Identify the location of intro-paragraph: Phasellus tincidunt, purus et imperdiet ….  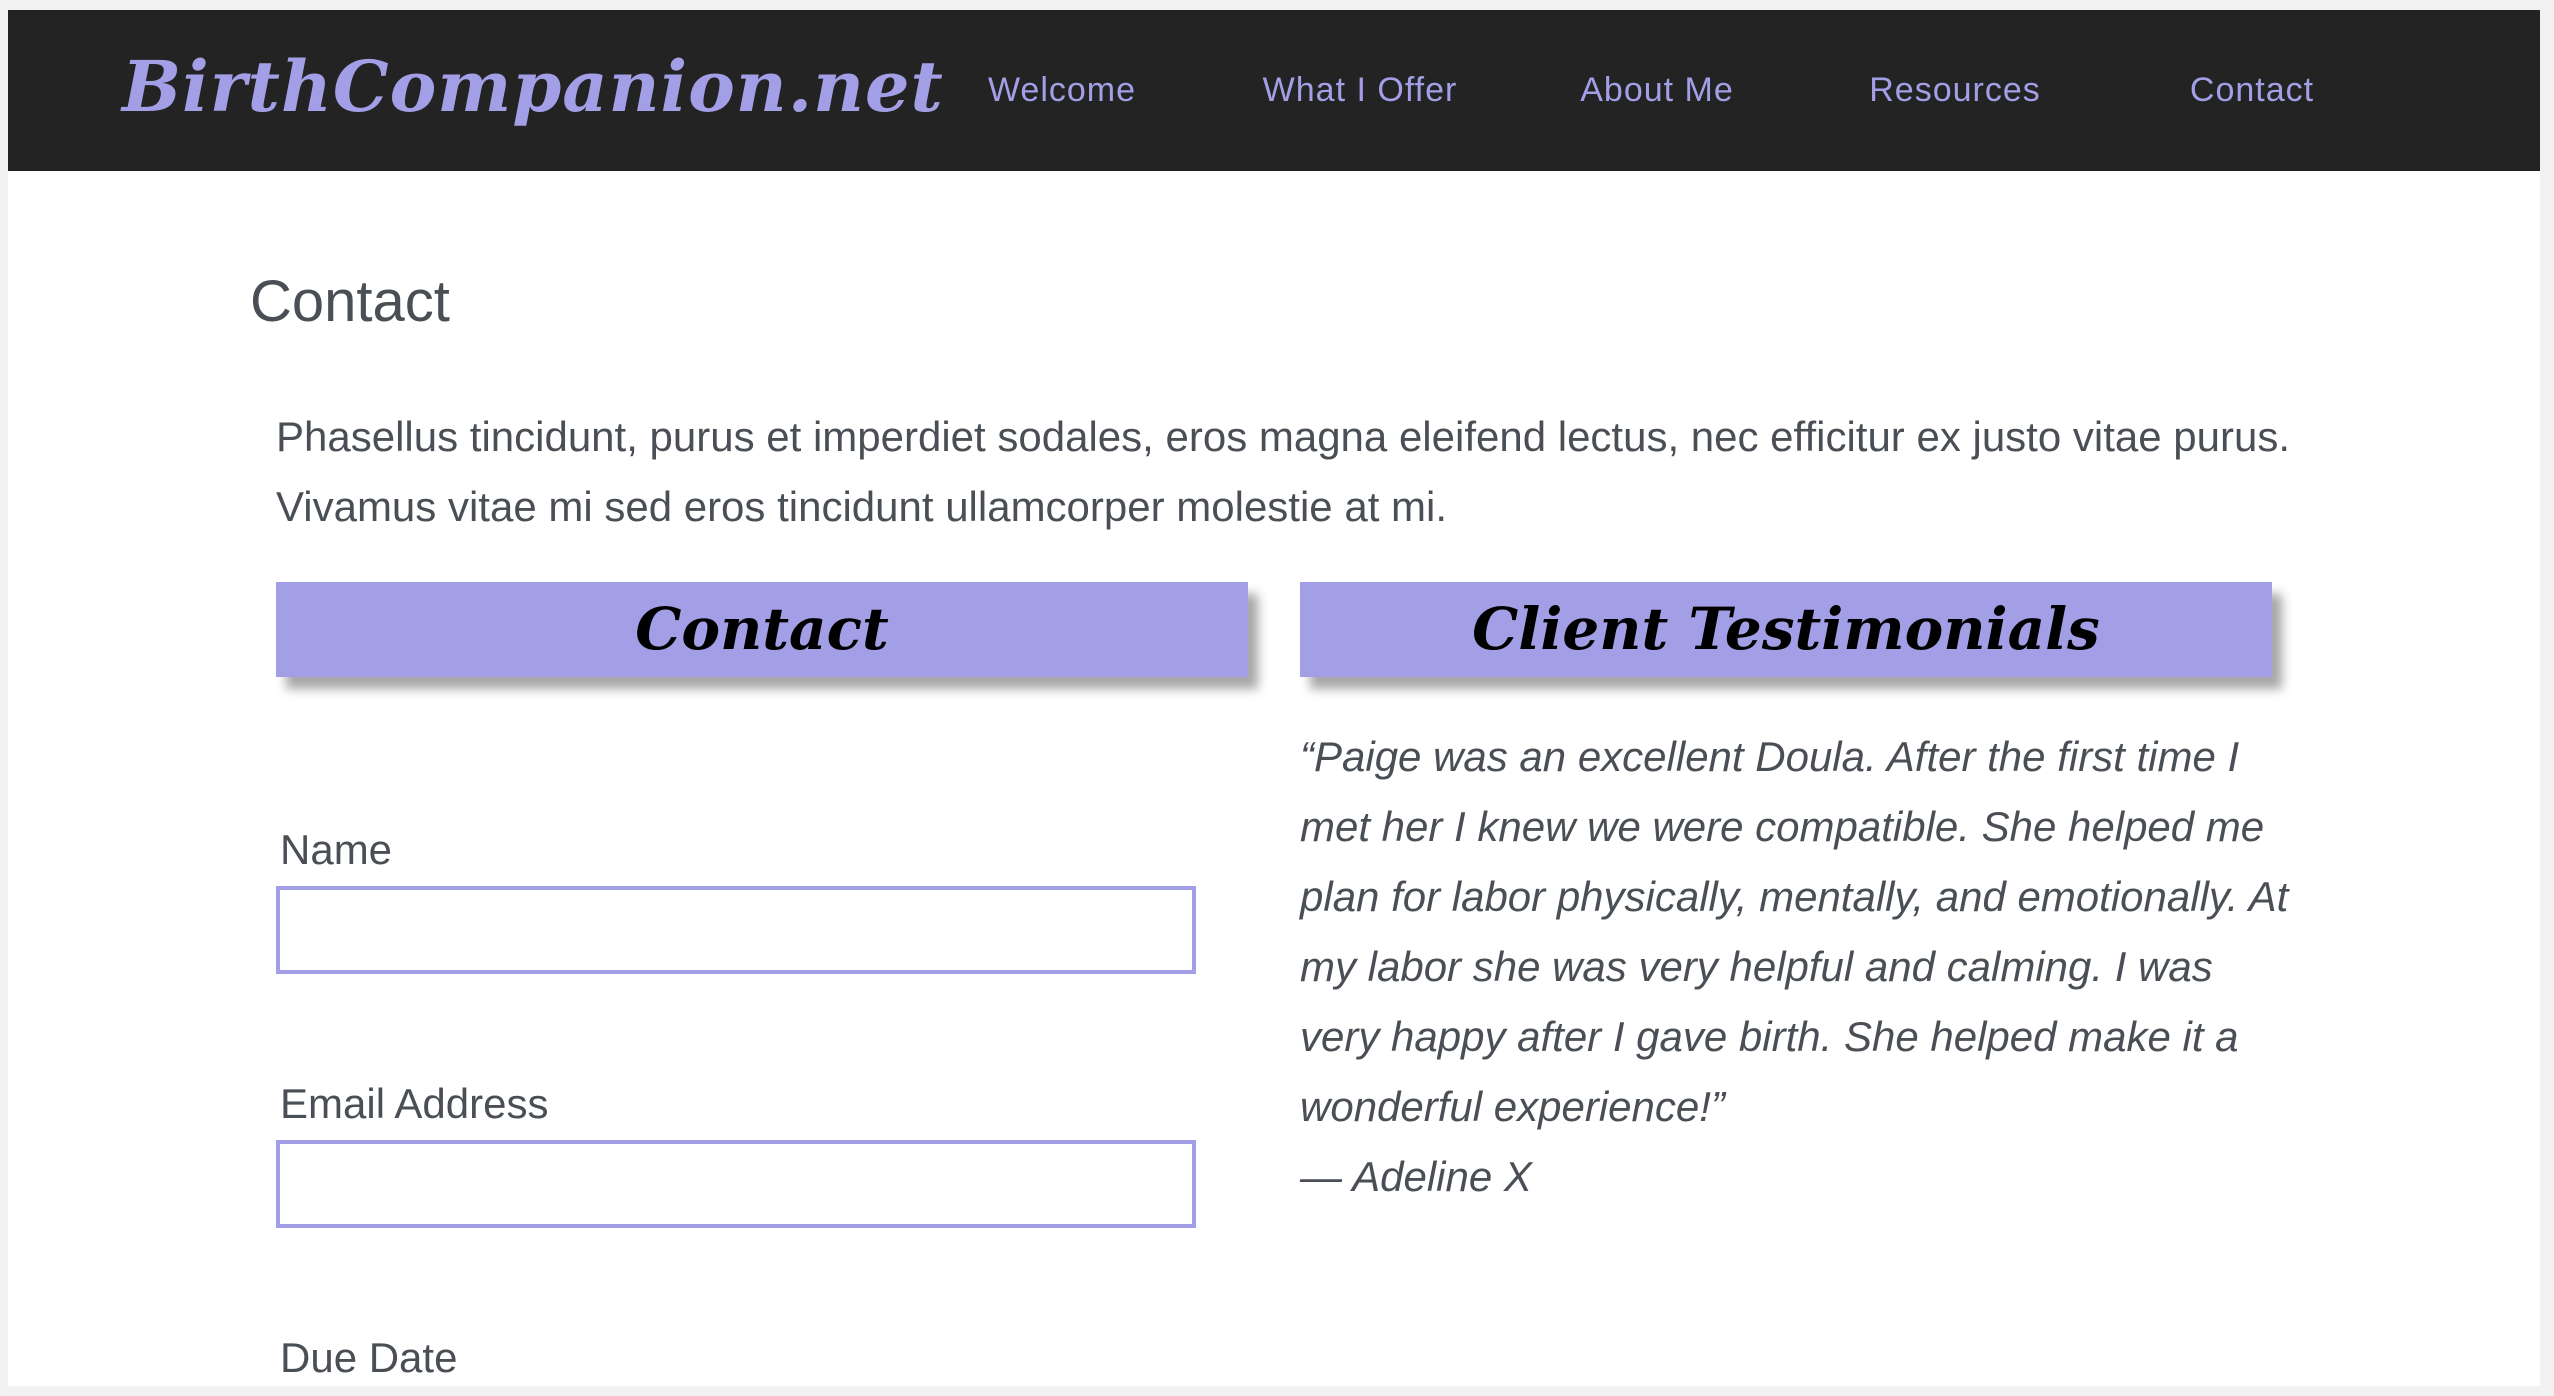
(1283, 471).